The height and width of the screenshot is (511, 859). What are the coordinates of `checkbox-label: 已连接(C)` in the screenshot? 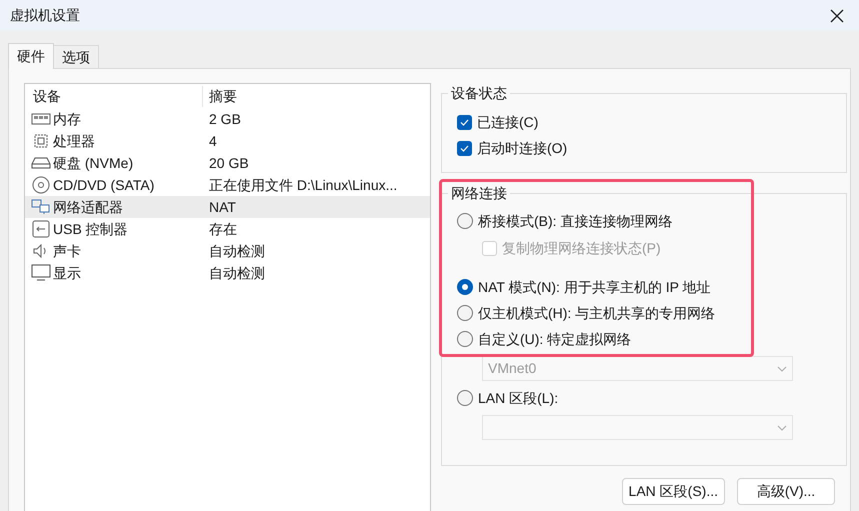 It's located at (507, 122).